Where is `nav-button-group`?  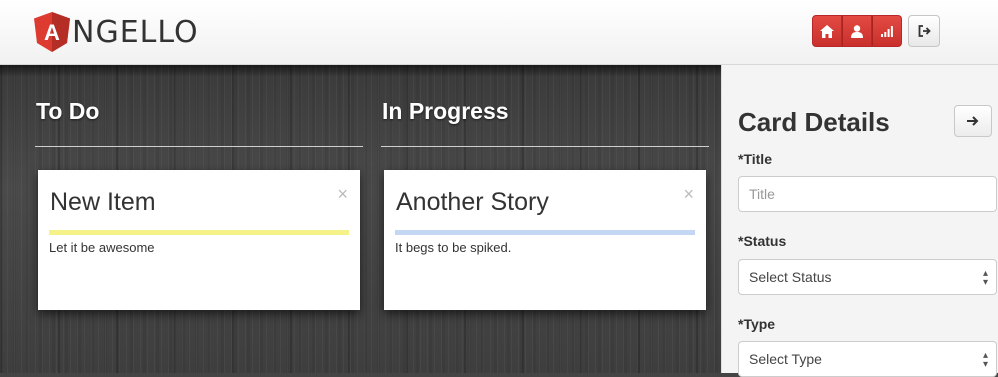
nav-button-group is located at coordinates (876, 31).